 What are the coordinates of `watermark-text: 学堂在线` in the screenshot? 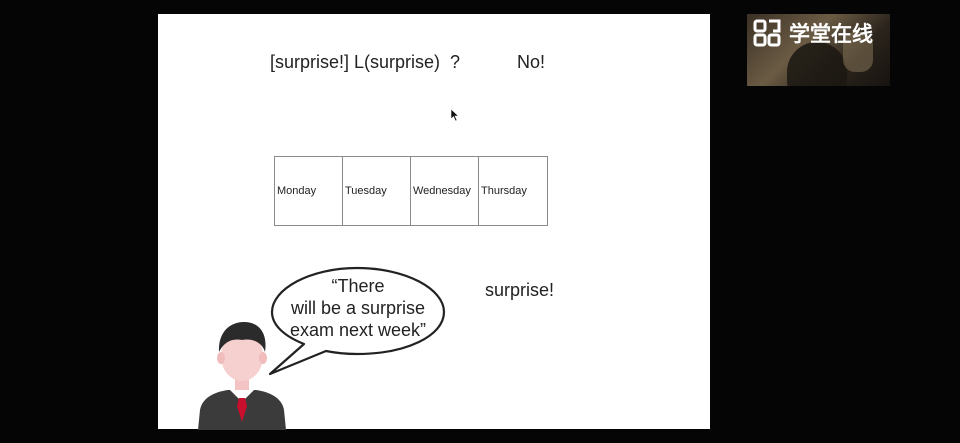 It's located at (831, 34).